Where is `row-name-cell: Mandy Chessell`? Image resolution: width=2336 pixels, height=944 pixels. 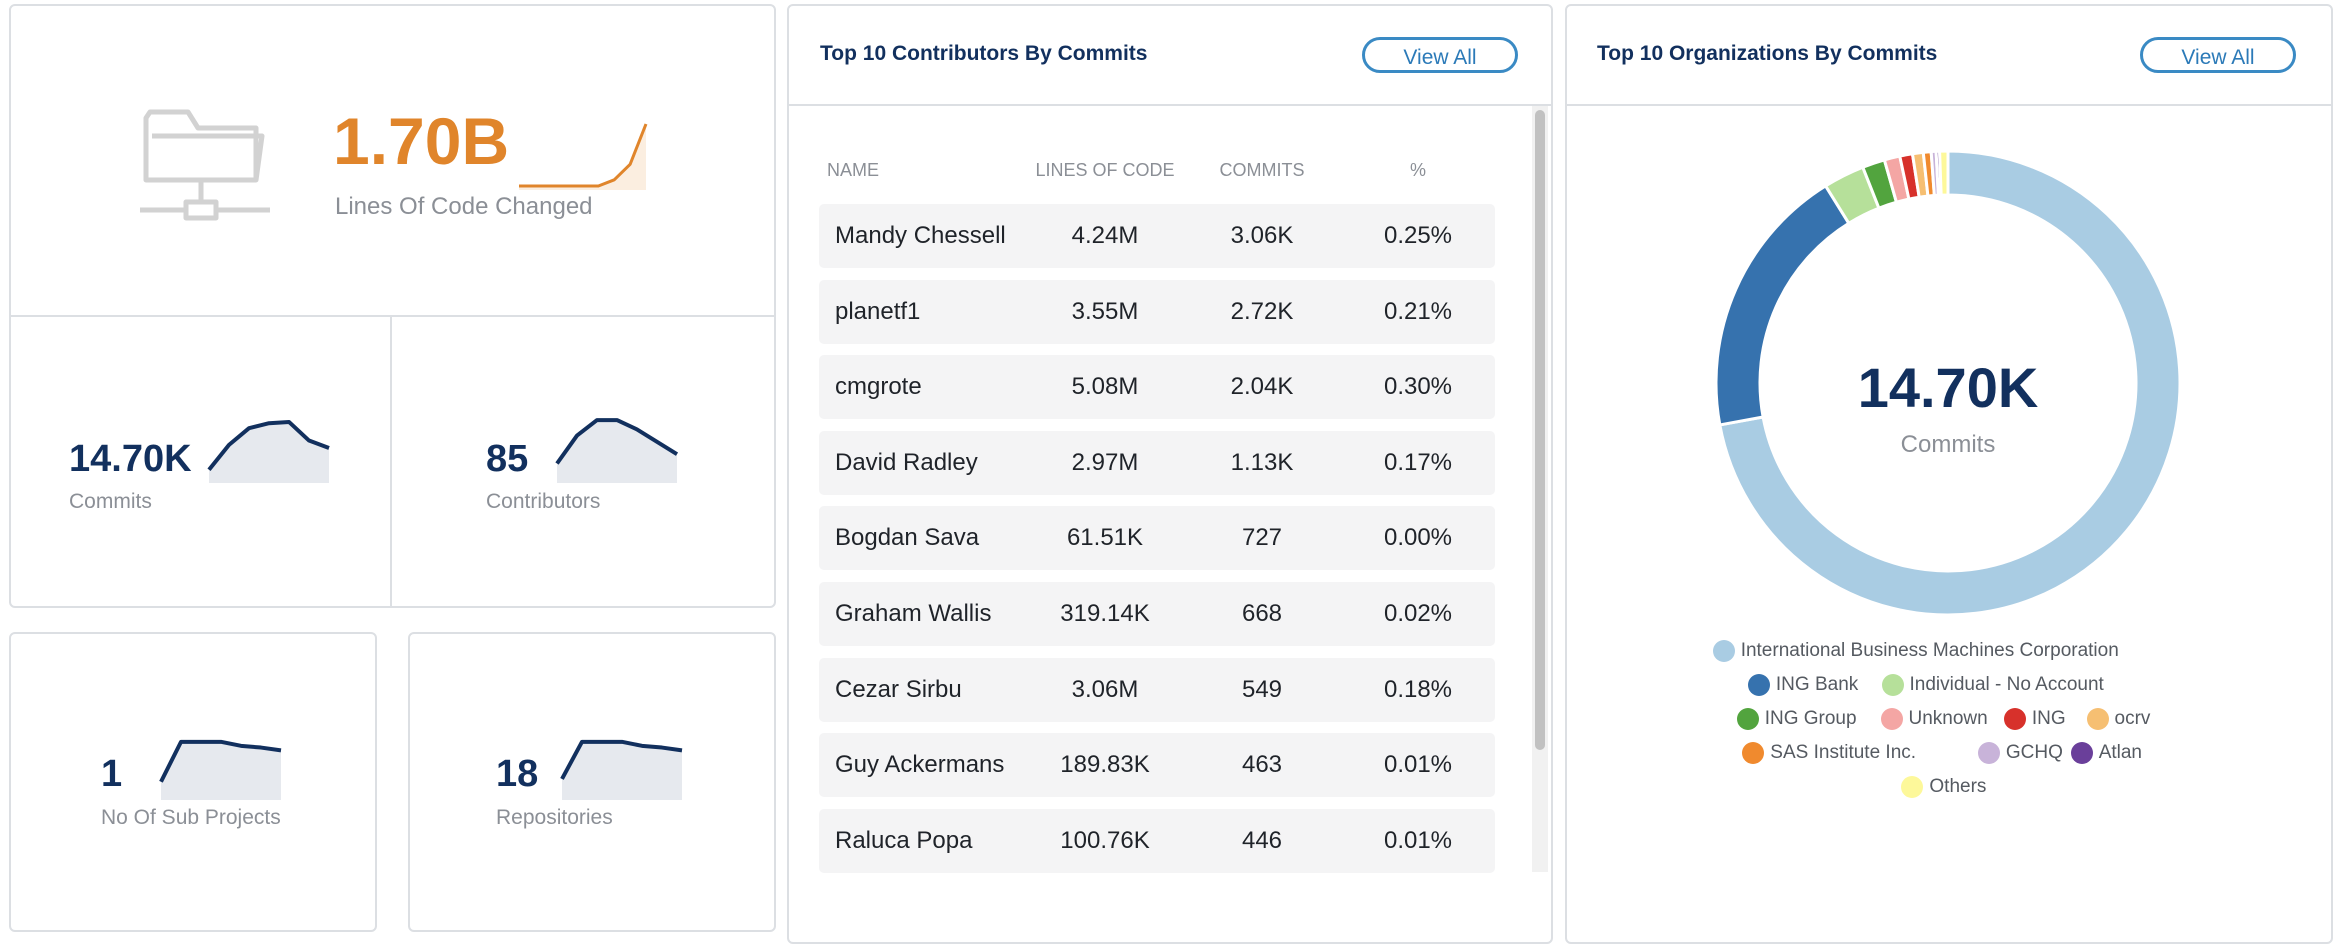
row-name-cell: Mandy Chessell is located at coordinates (920, 235).